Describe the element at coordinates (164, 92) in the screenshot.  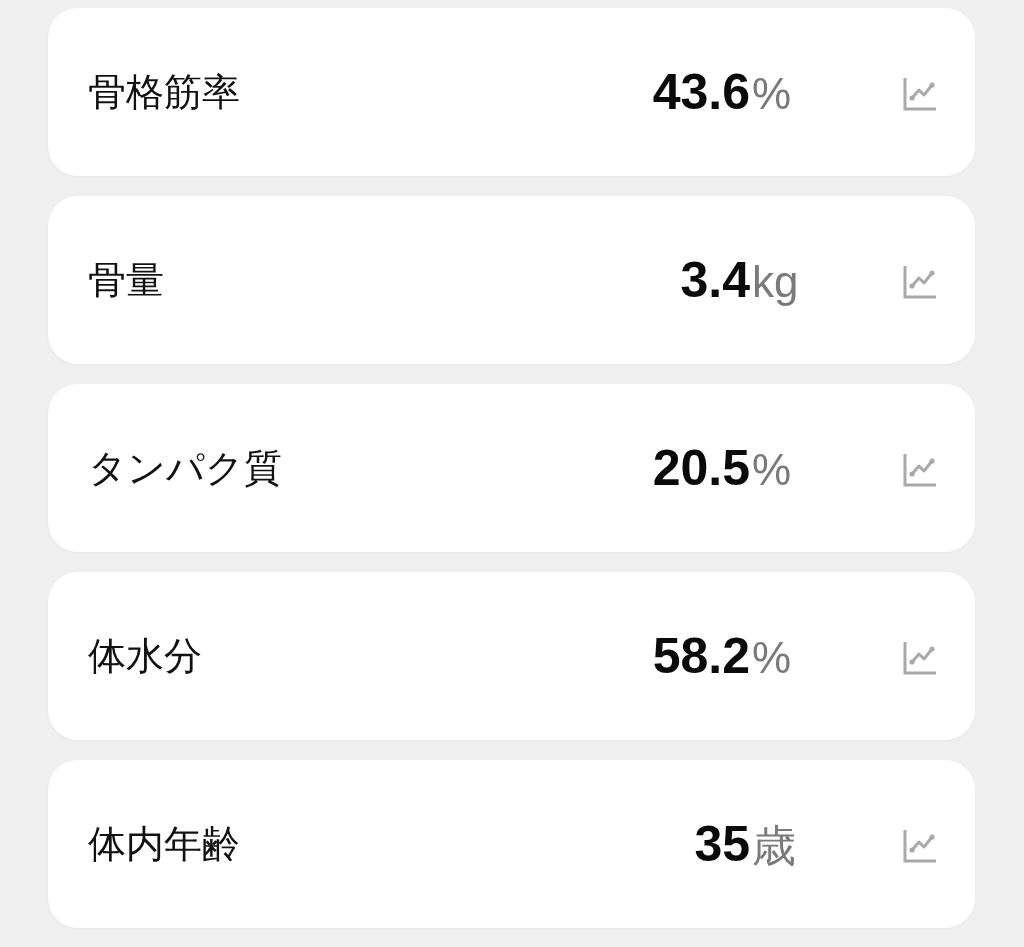
I see `metric-label: 骨格筋率` at that location.